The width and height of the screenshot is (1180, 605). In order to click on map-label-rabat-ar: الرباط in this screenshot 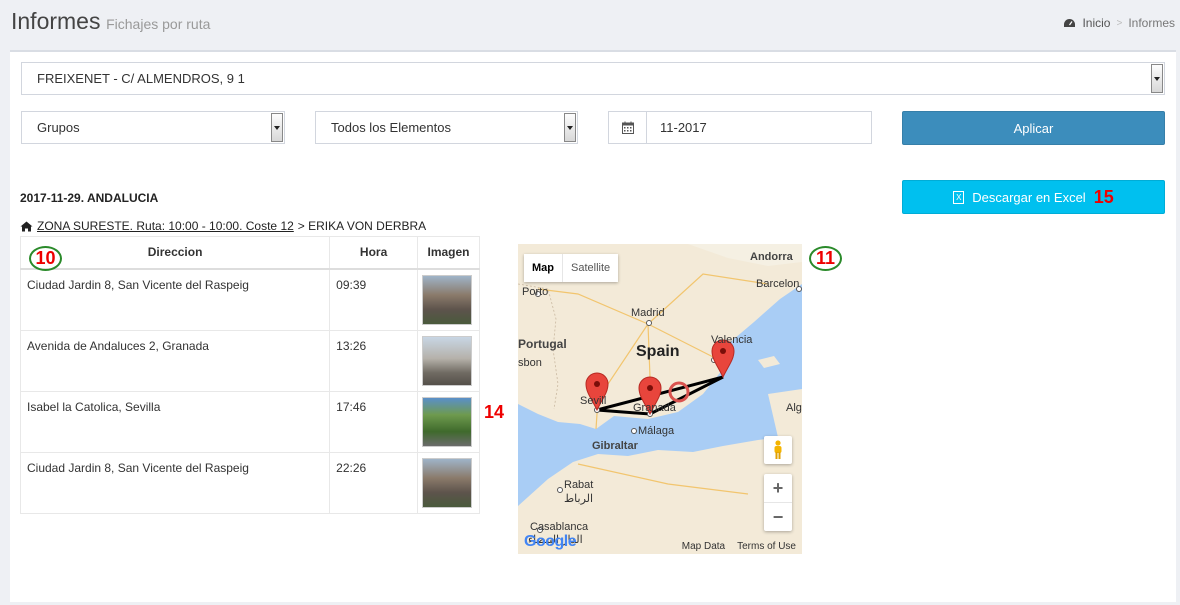, I will do `click(578, 499)`.